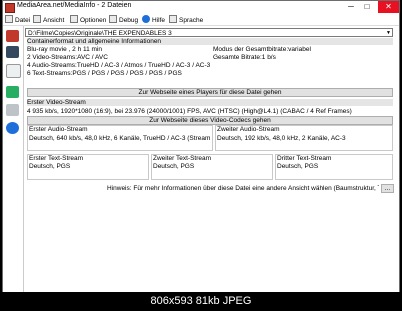 This screenshot has width=402, height=311. What do you see at coordinates (146, 19) in the screenshot?
I see `help-icon` at bounding box center [146, 19].